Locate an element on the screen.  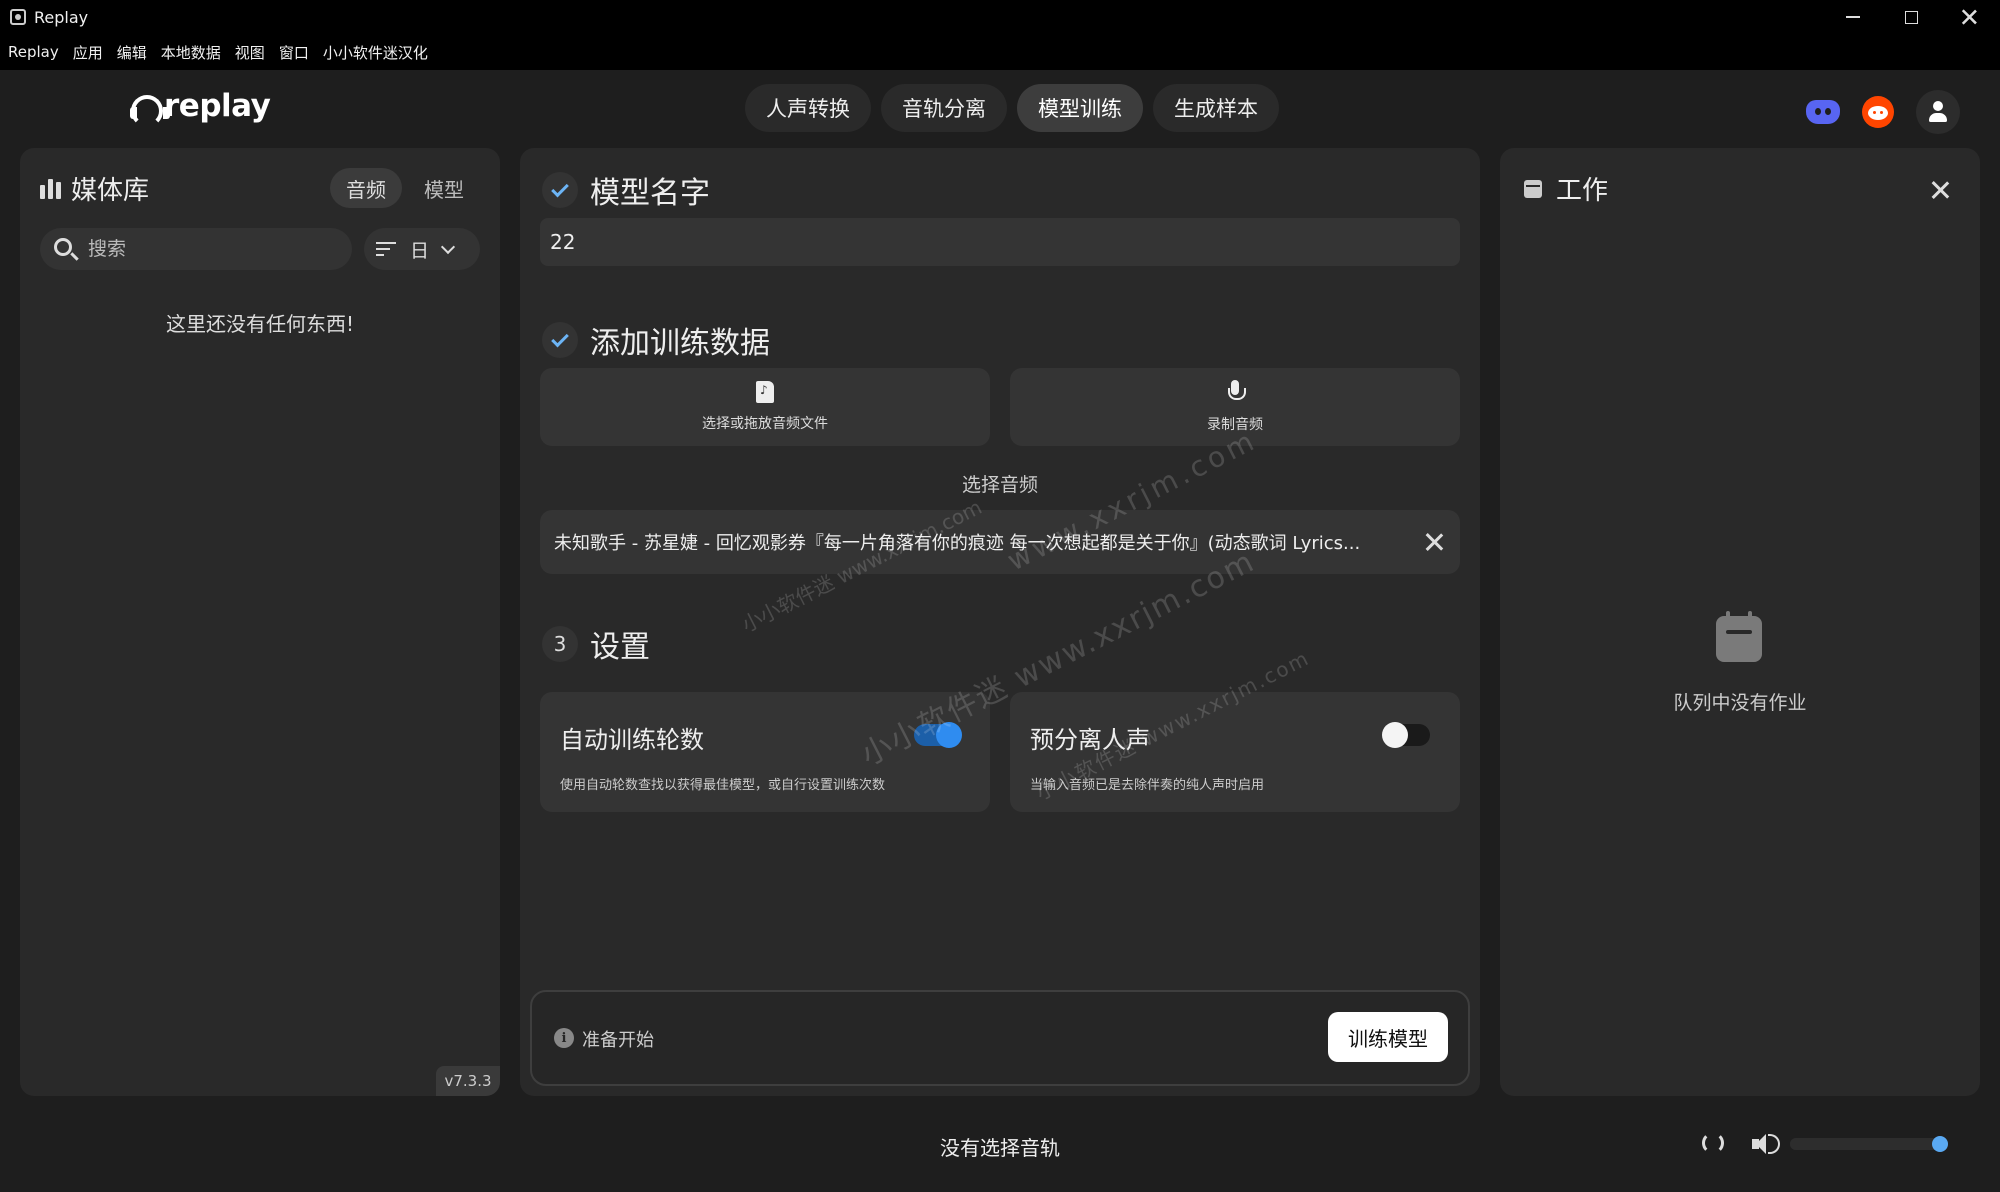
record-audio-button: 录制音频 is located at coordinates (1235, 407).